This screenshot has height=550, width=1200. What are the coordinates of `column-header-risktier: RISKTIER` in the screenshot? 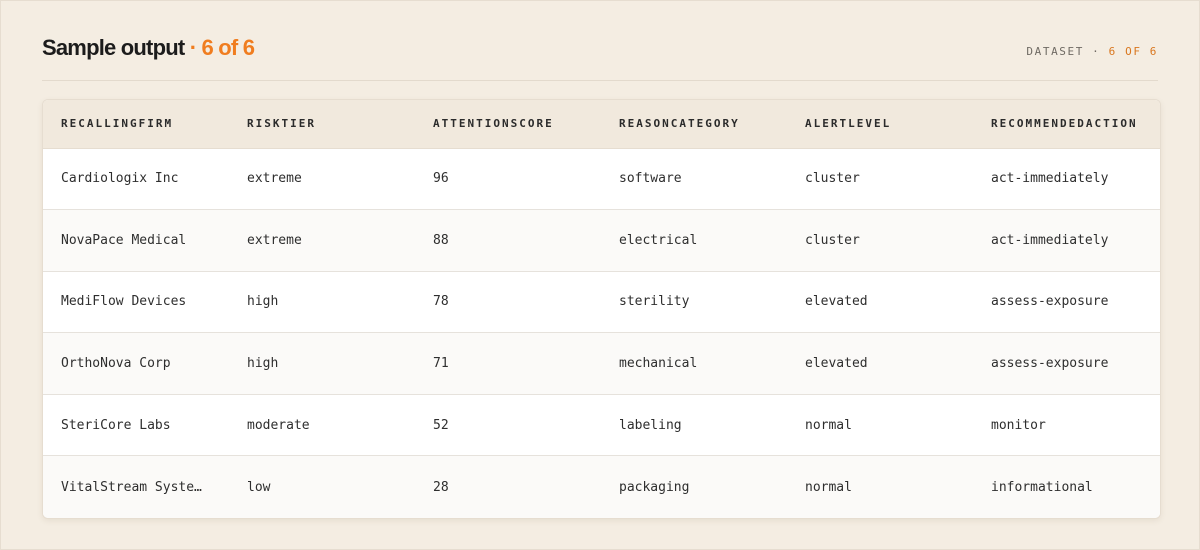 It's located at (322, 124).